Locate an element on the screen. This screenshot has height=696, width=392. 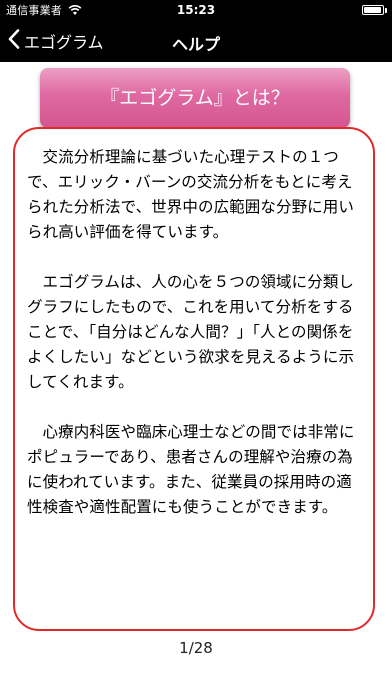
page-title: ヘルプ is located at coordinates (195, 44).